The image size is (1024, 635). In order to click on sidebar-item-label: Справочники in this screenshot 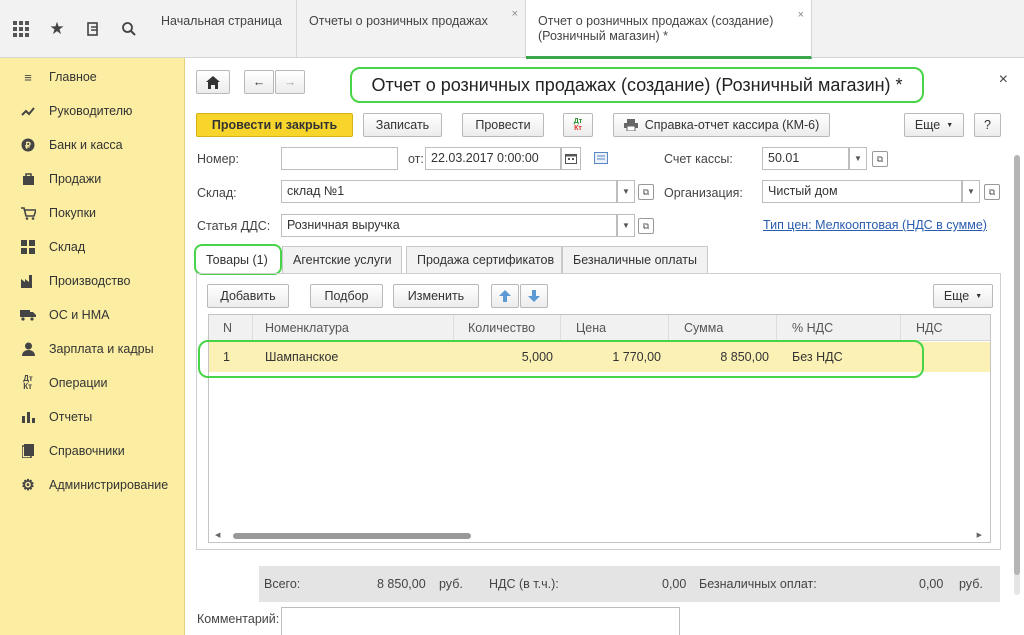, I will do `click(87, 451)`.